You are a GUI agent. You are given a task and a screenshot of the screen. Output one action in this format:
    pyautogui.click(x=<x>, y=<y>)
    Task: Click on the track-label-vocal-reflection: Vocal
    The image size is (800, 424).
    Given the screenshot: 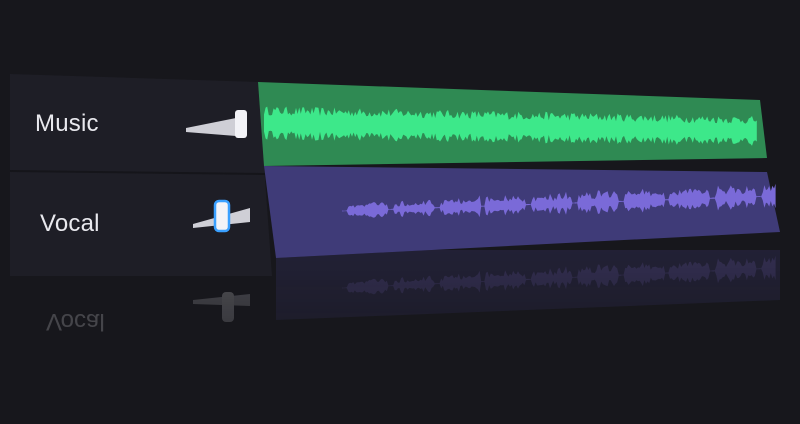 What is the action you would take?
    pyautogui.click(x=75, y=321)
    